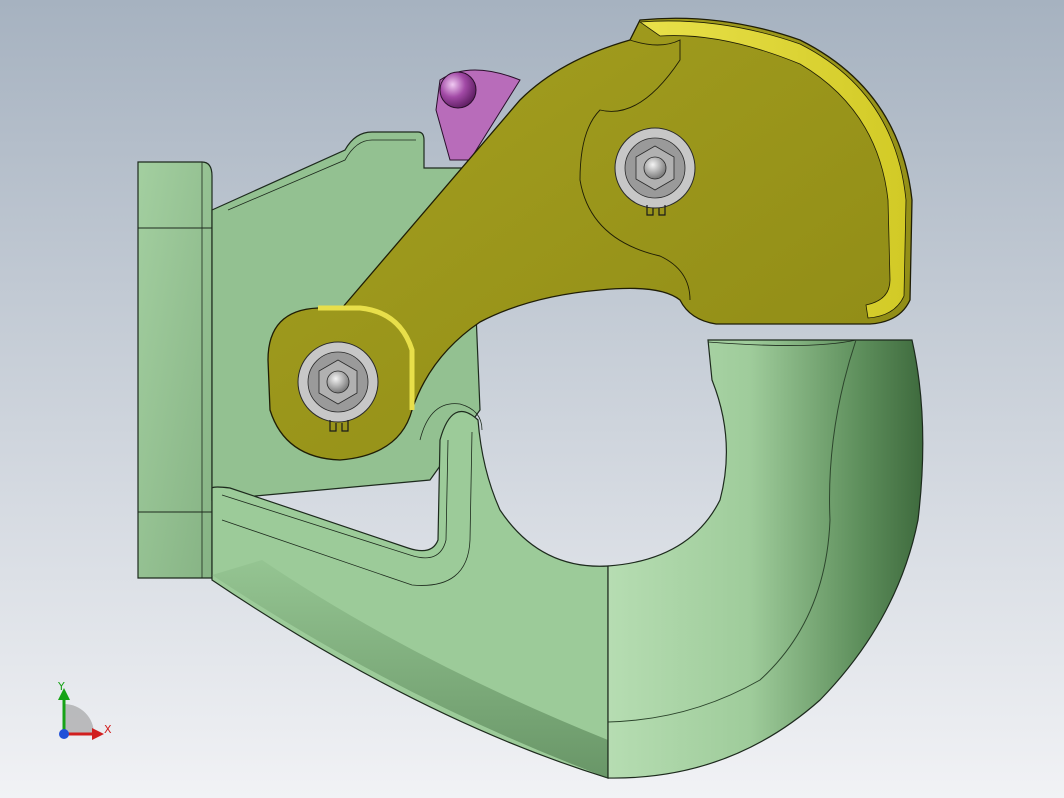 This screenshot has width=1064, height=798. What do you see at coordinates (64, 734) in the screenshot?
I see `z-axis-dot` at bounding box center [64, 734].